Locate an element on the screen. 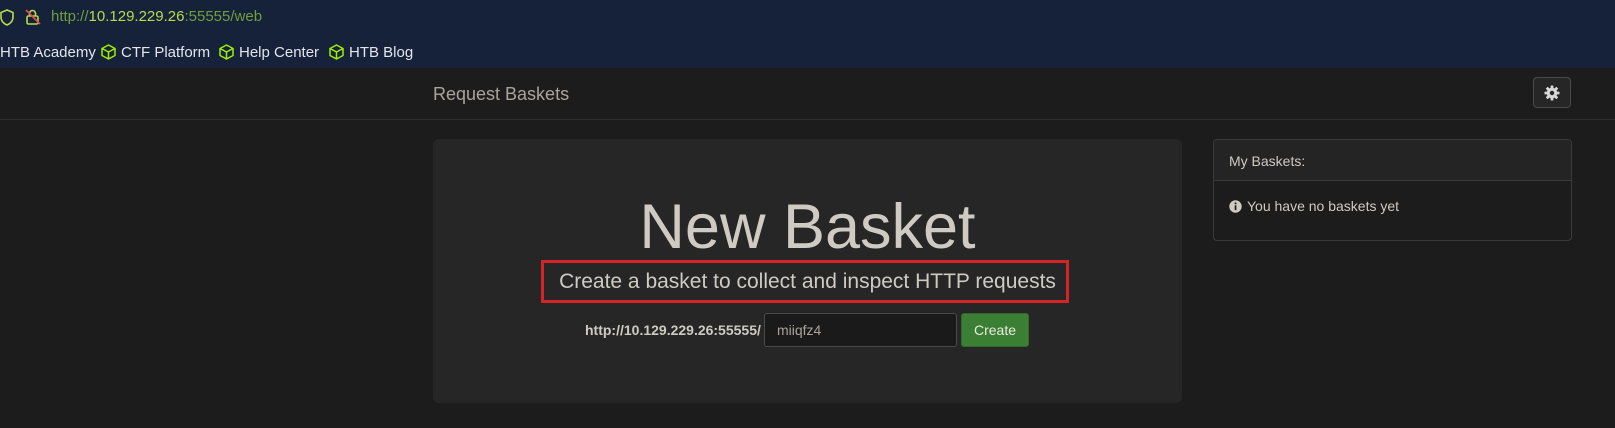  create-button: Create is located at coordinates (995, 330).